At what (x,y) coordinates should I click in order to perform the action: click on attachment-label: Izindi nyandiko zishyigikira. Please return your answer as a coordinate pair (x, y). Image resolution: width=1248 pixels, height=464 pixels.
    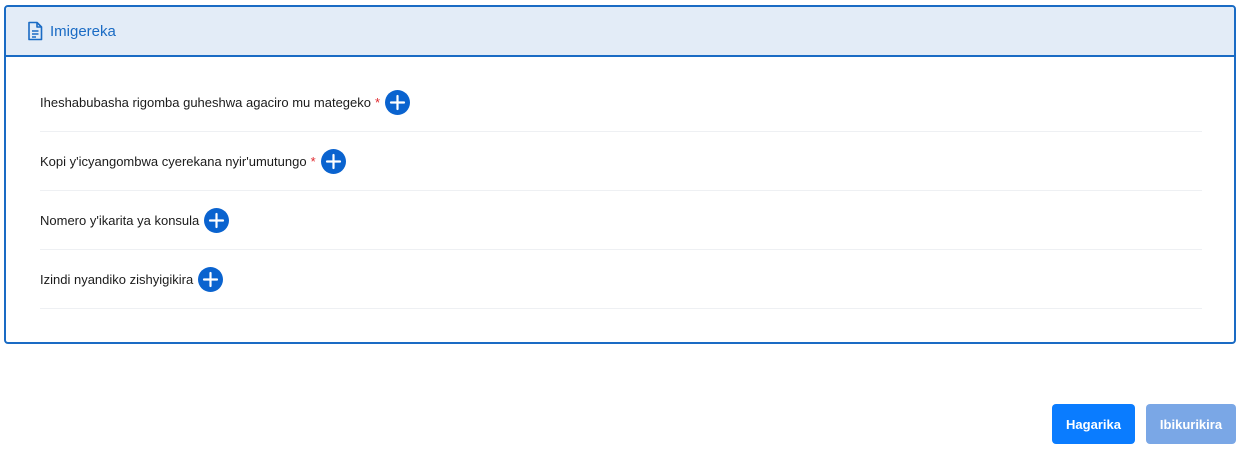
    Looking at the image, I should click on (117, 279).